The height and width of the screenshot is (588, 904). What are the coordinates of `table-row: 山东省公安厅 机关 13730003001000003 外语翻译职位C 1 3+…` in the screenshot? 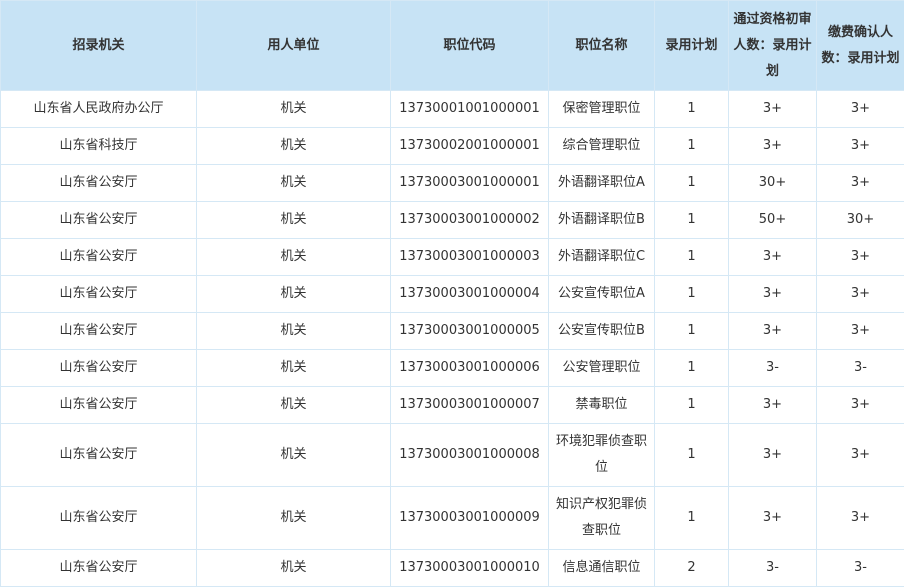 It's located at (452, 257).